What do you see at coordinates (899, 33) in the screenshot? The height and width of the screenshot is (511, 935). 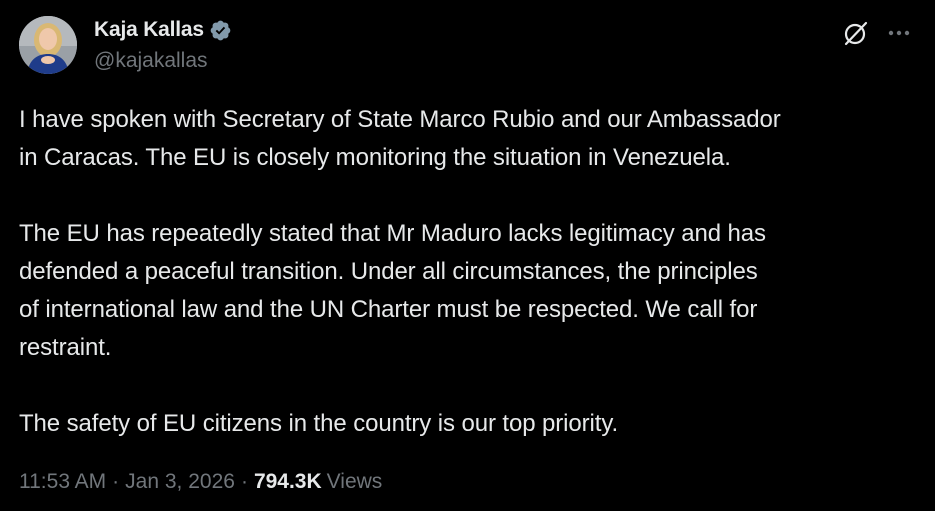 I see `more-options-icon` at bounding box center [899, 33].